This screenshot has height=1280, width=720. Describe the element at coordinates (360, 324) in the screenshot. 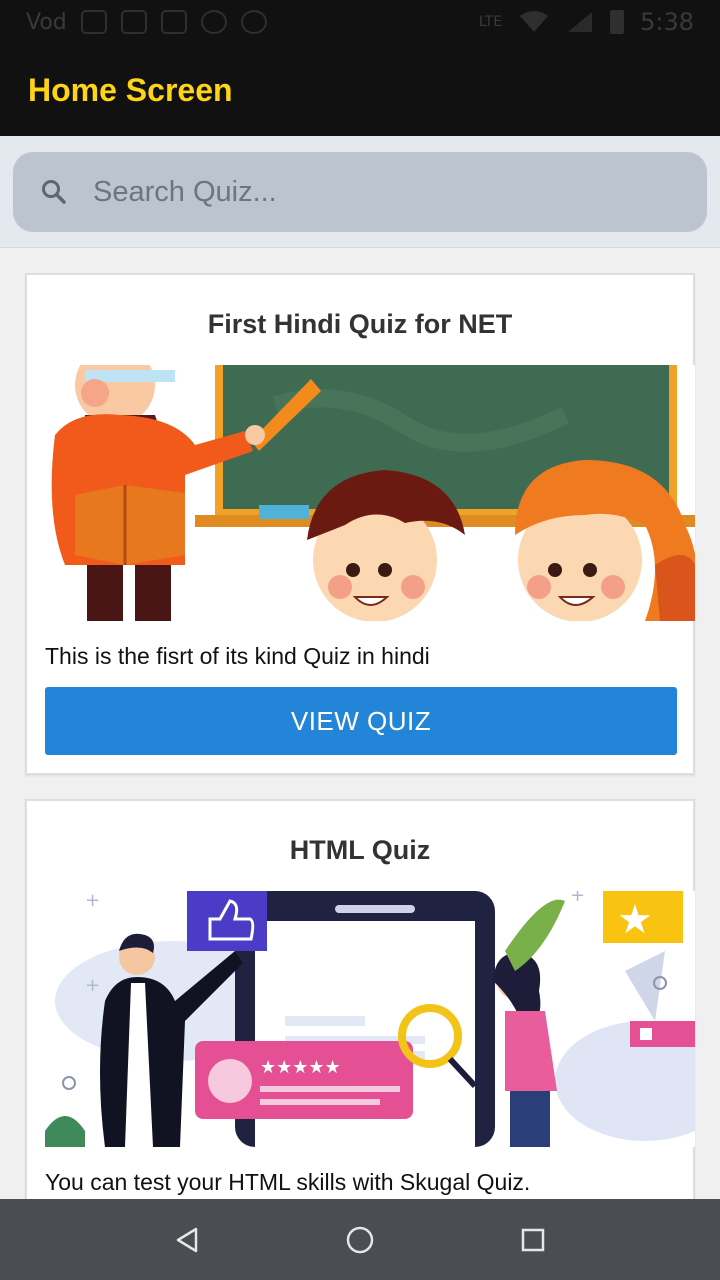

I see `quiz-card-title: First Hindi Quiz for NET` at that location.